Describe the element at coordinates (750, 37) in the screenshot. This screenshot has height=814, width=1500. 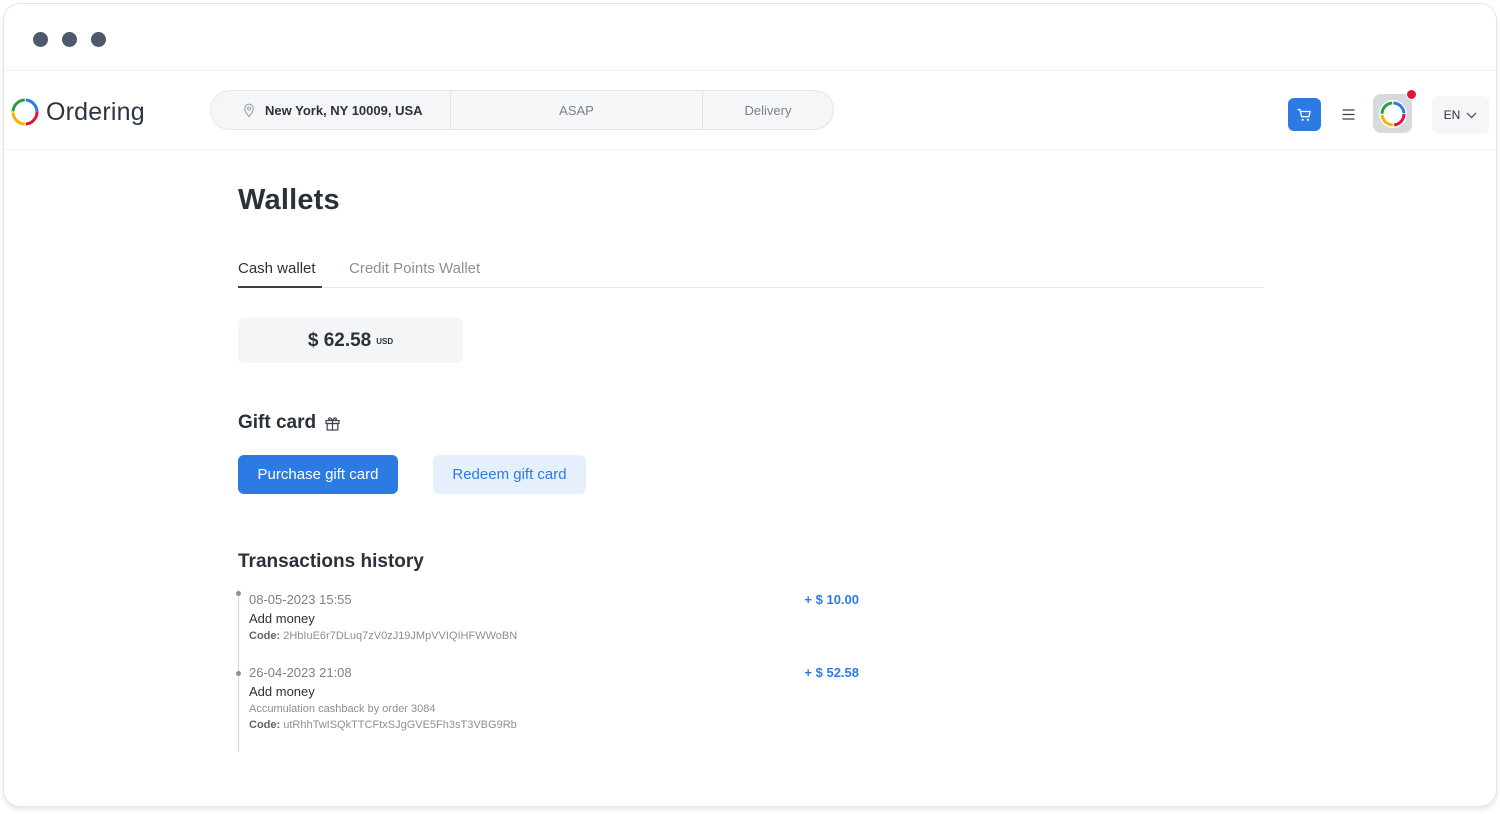
I see `window-chrome` at that location.